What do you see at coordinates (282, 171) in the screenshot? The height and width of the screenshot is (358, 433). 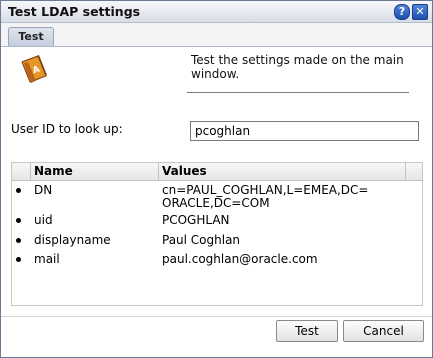 I see `column-header-values: Values` at bounding box center [282, 171].